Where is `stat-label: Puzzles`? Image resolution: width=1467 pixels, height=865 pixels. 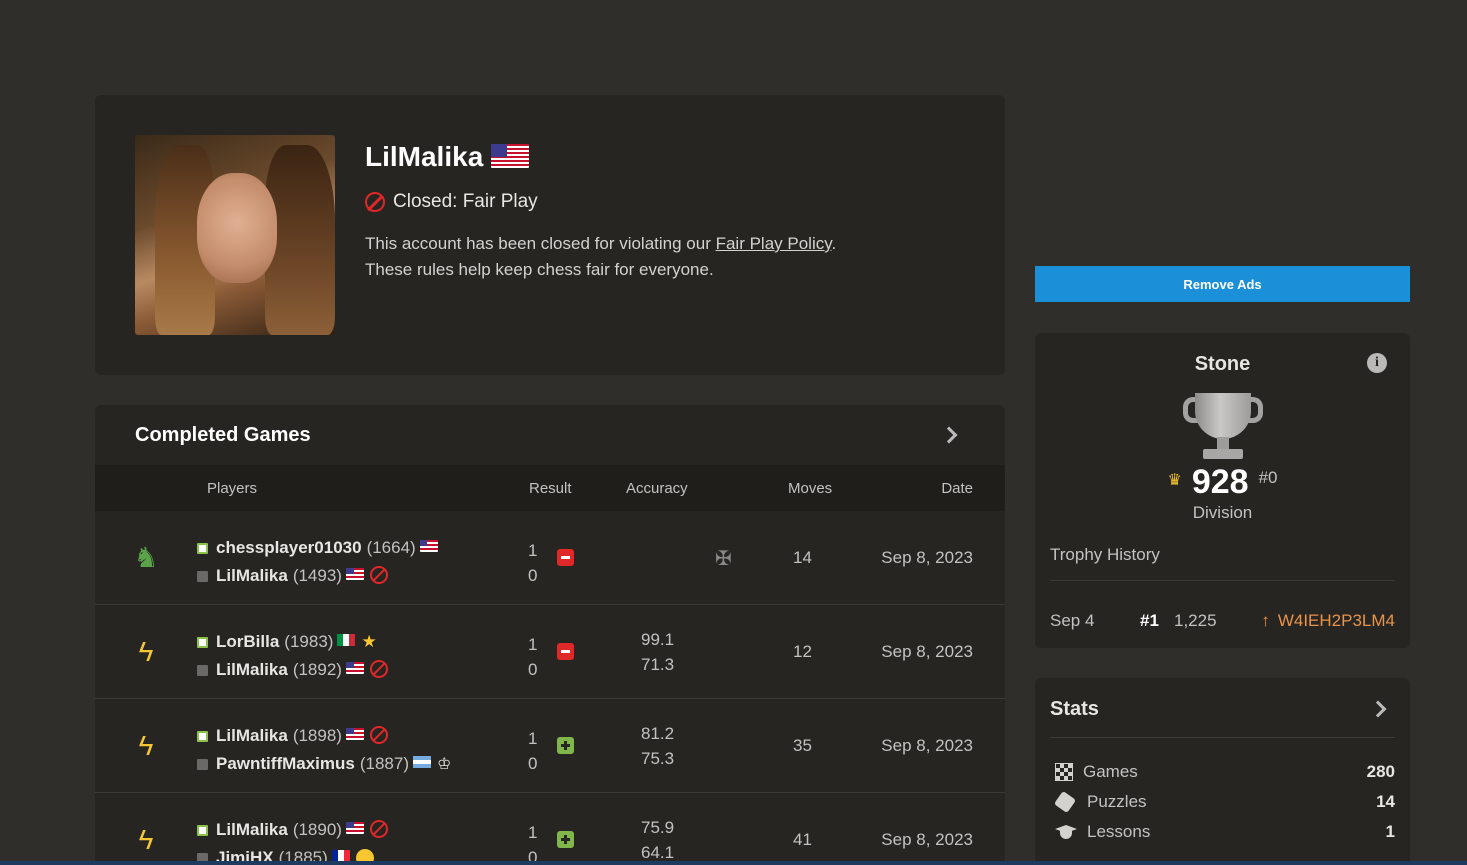 stat-label: Puzzles is located at coordinates (1117, 801).